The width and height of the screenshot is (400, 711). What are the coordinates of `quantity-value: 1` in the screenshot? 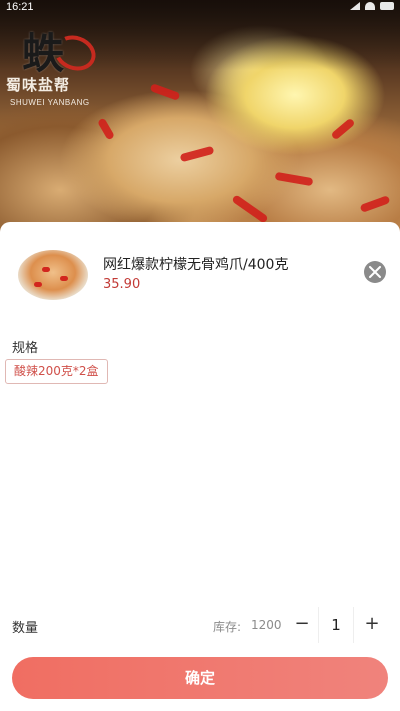 It's located at (336, 625).